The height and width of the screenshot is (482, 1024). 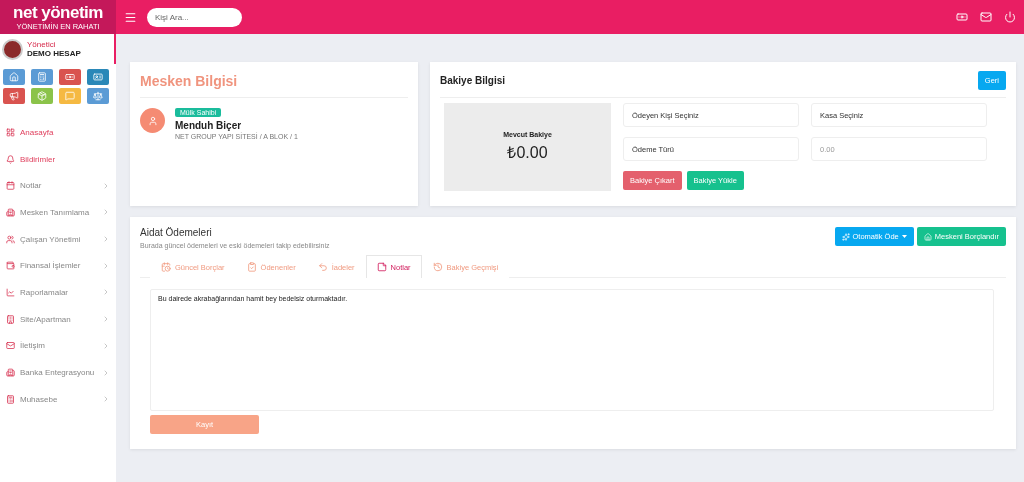 What do you see at coordinates (152, 120) in the screenshot?
I see `user-icon` at bounding box center [152, 120].